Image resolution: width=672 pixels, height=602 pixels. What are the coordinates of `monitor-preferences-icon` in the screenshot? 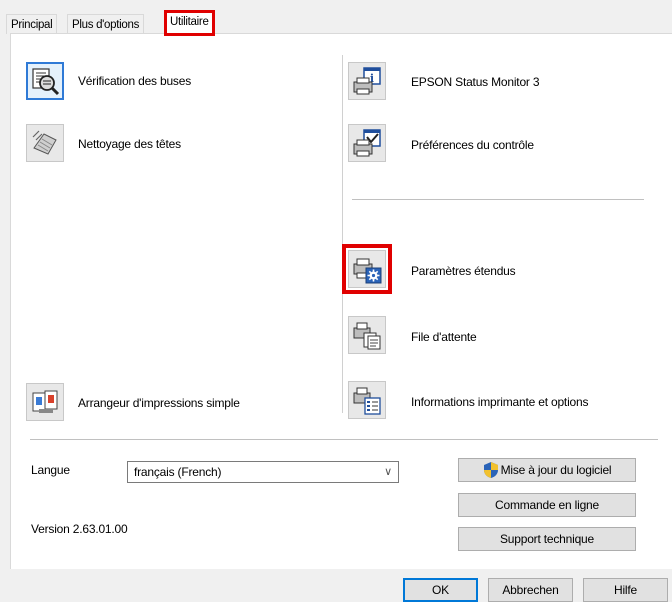 It's located at (367, 143).